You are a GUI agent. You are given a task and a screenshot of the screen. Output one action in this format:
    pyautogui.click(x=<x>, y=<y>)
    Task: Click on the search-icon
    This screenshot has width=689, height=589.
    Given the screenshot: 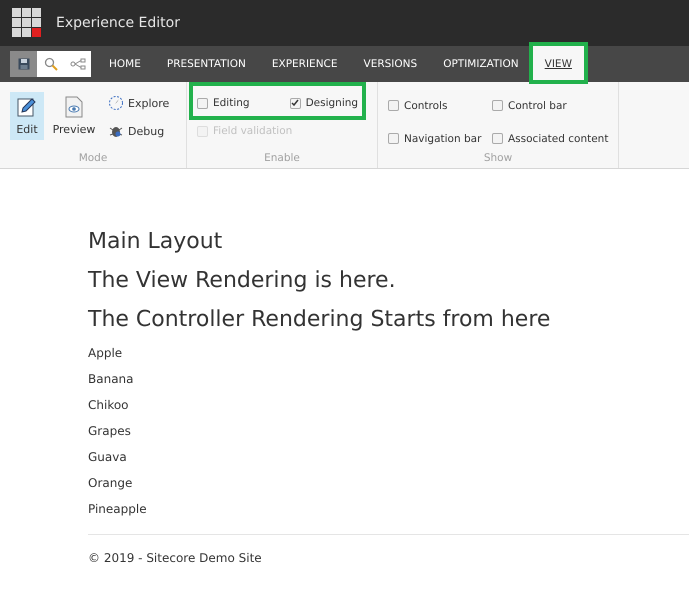 What is the action you would take?
    pyautogui.click(x=51, y=64)
    